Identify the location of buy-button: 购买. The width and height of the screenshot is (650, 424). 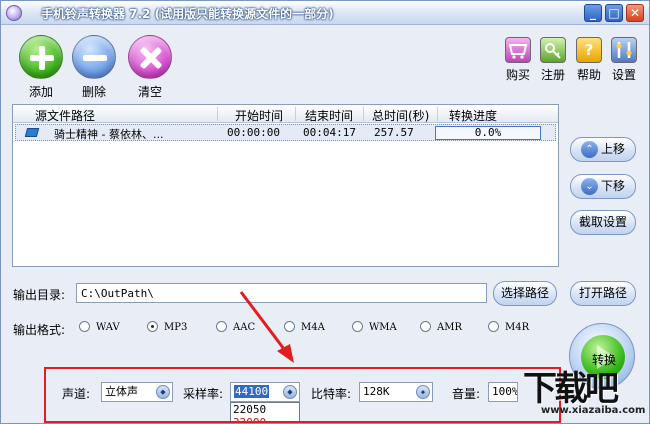
(518, 60).